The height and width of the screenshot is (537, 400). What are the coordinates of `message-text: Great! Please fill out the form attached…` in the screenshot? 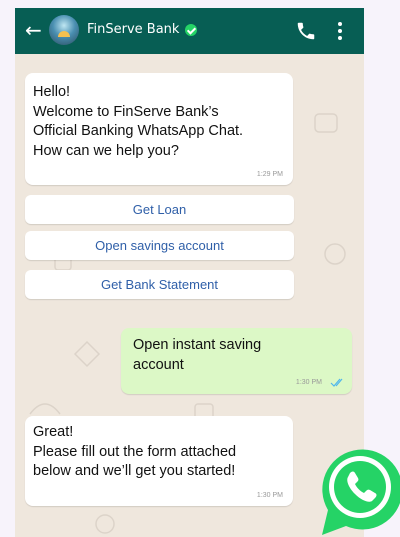 It's located at (135, 451).